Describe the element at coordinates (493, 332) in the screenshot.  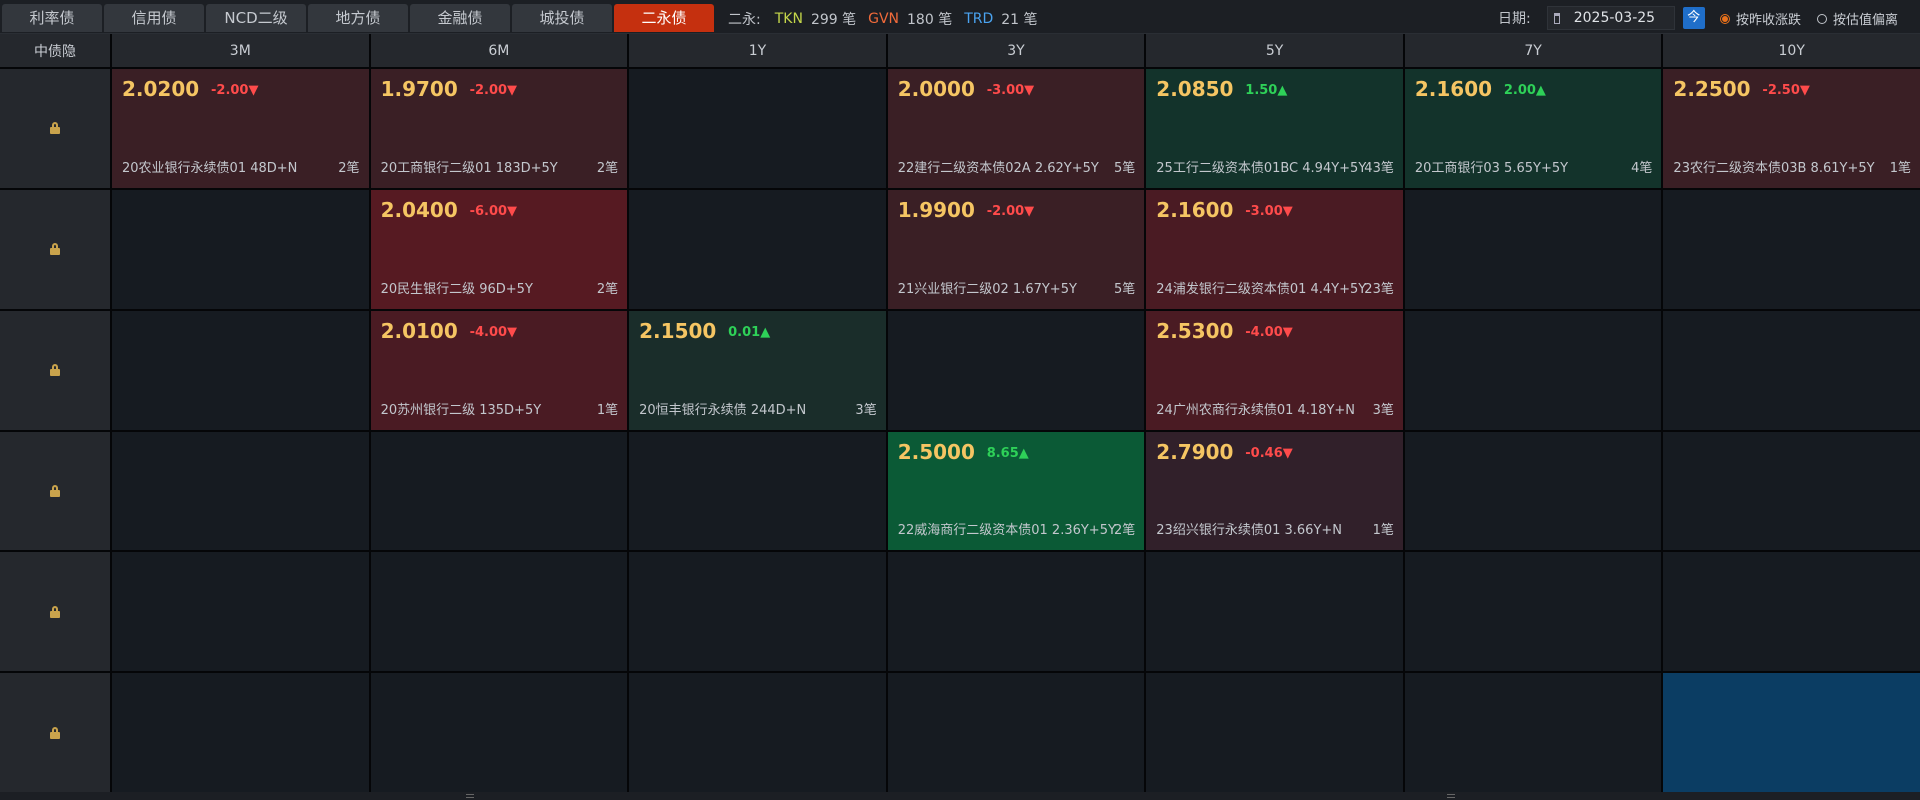
I see `quote-change: -4.00▼` at that location.